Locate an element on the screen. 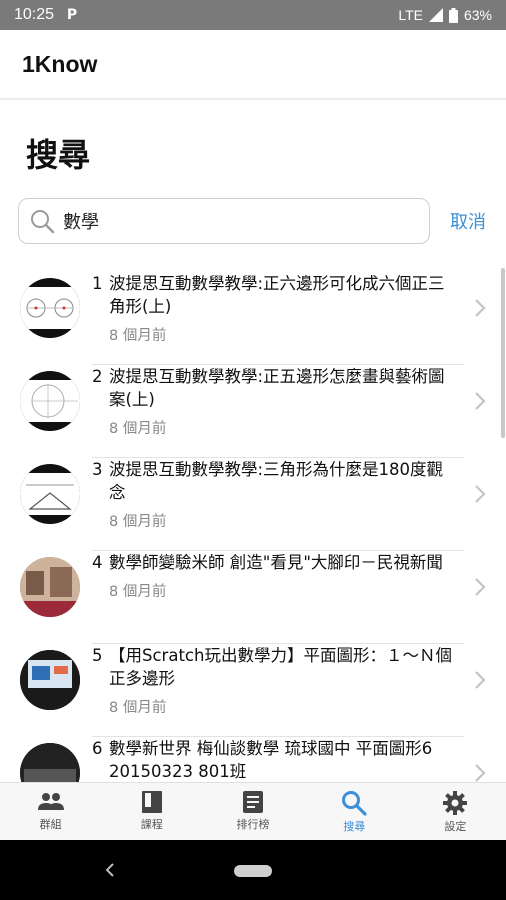  item-title-line: 4 數學師變驗米師 創造"看見"大腳印－民視新聞 is located at coordinates (278, 562).